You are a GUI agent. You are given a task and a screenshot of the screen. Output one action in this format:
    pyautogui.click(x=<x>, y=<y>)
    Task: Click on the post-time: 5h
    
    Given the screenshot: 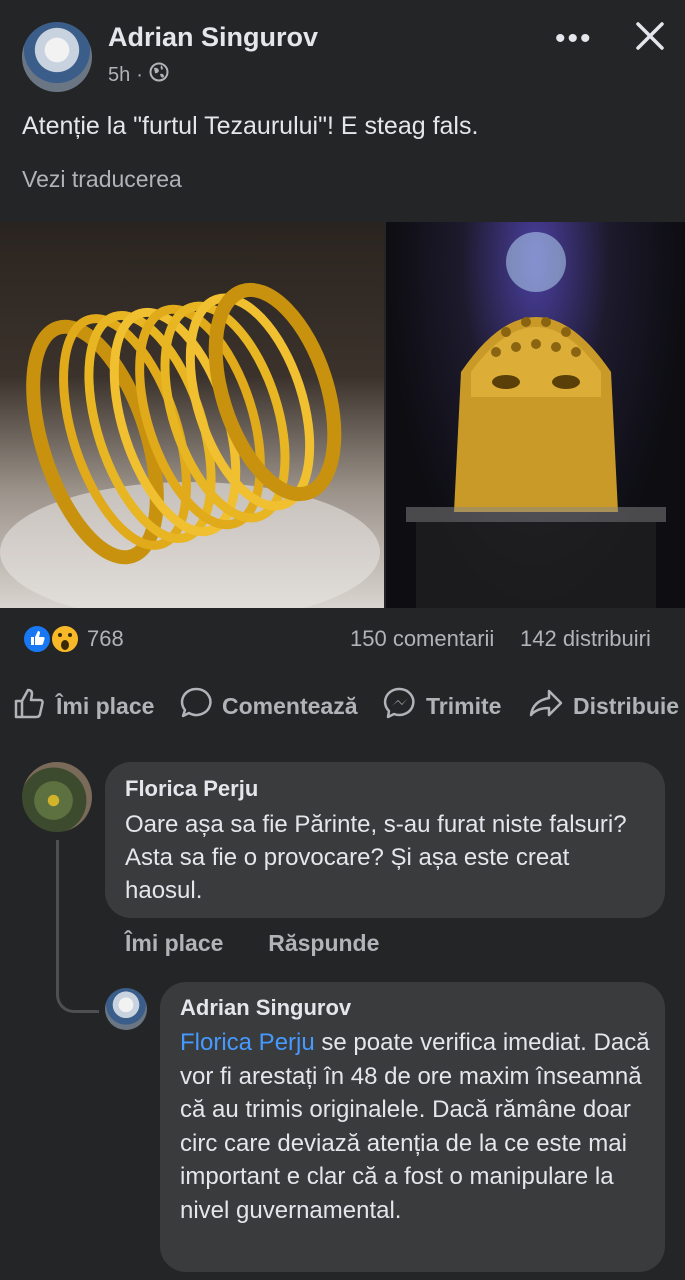 What is the action you would take?
    pyautogui.click(x=119, y=75)
    